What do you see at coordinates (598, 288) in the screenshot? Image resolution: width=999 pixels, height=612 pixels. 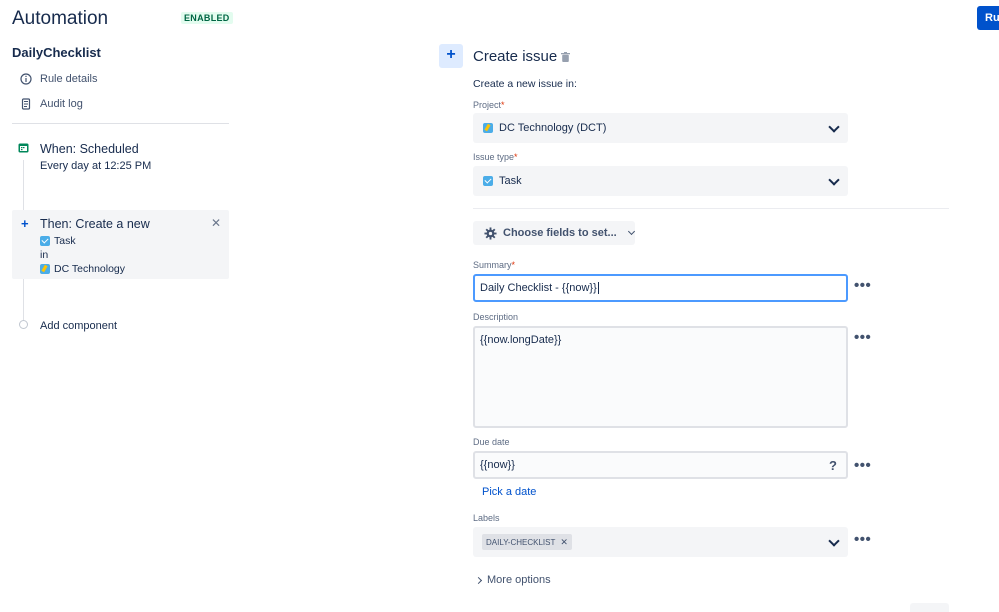 I see `text-caret` at bounding box center [598, 288].